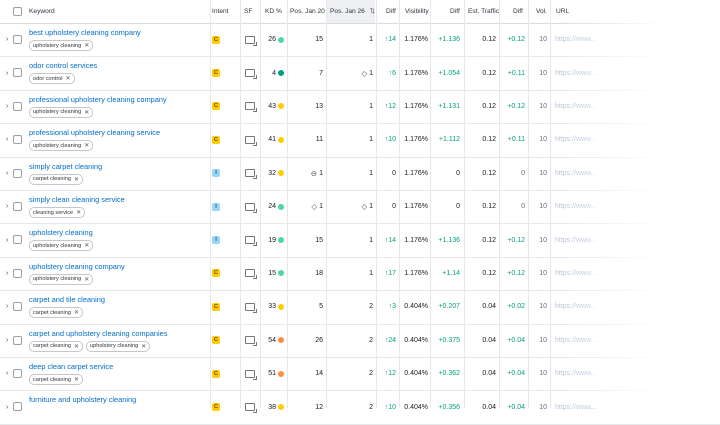  What do you see at coordinates (42, 11) in the screenshot?
I see `col-keyword: Keyword` at bounding box center [42, 11].